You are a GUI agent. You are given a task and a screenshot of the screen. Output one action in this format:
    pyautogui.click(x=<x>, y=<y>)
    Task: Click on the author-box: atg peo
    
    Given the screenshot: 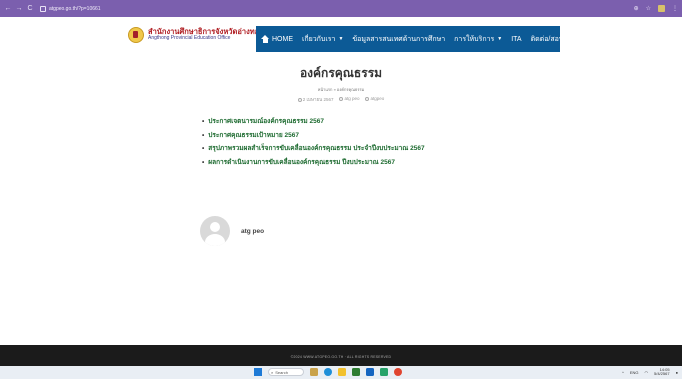 What is the action you would take?
    pyautogui.click(x=232, y=231)
    